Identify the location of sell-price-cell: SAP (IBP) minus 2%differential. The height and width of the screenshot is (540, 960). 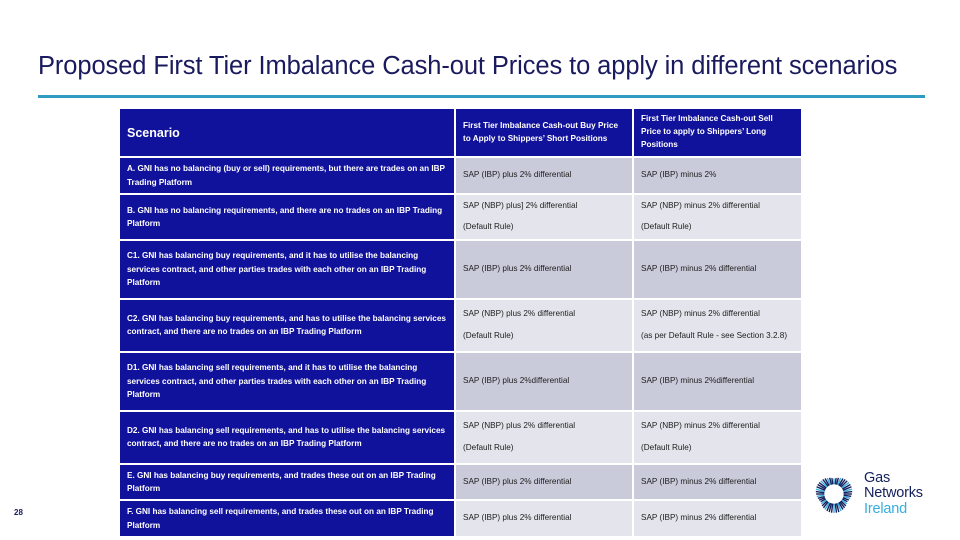
(717, 381).